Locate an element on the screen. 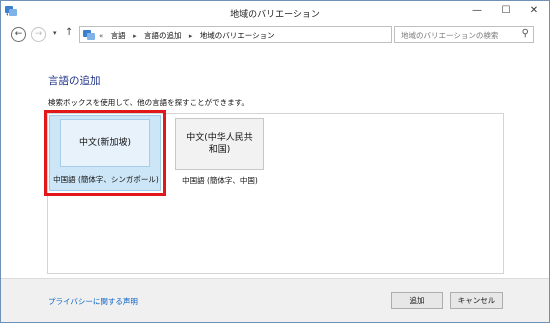  language-tile: 中文(中华人民共 和国) is located at coordinates (219, 144).